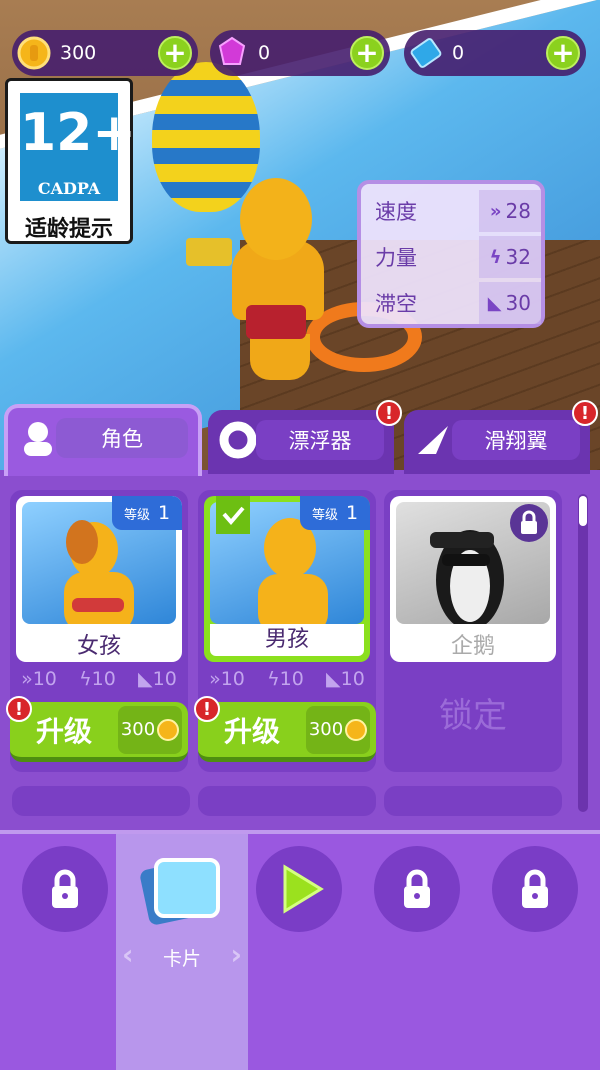 The width and height of the screenshot is (600, 1070). Describe the element at coordinates (426, 53) in the screenshot. I see `ticket-icon` at that location.